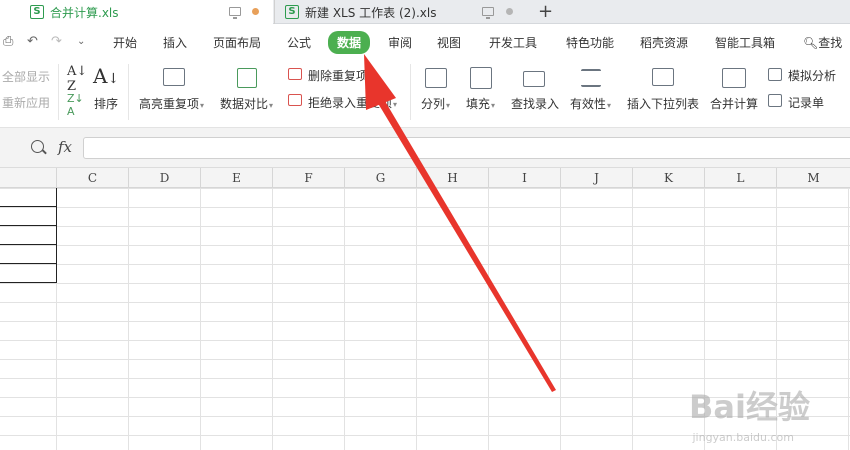  I want to click on sort-desc-icon: Z↓ A, so click(75, 105).